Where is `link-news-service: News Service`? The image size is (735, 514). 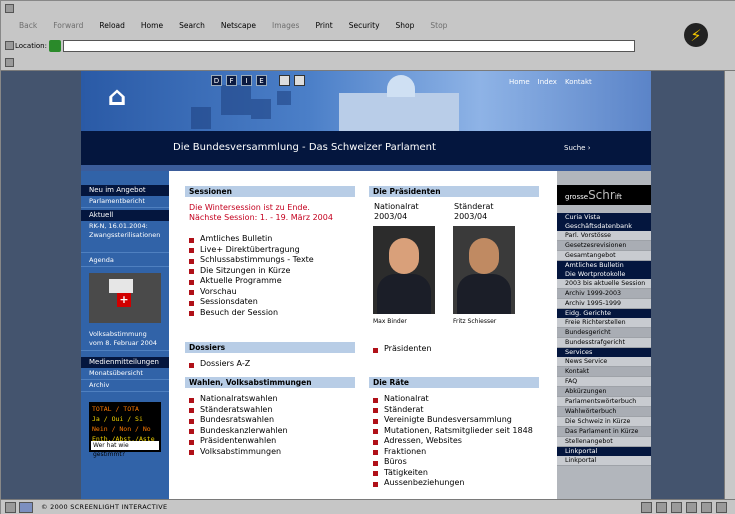
link-news-service: News Service is located at coordinates (604, 362).